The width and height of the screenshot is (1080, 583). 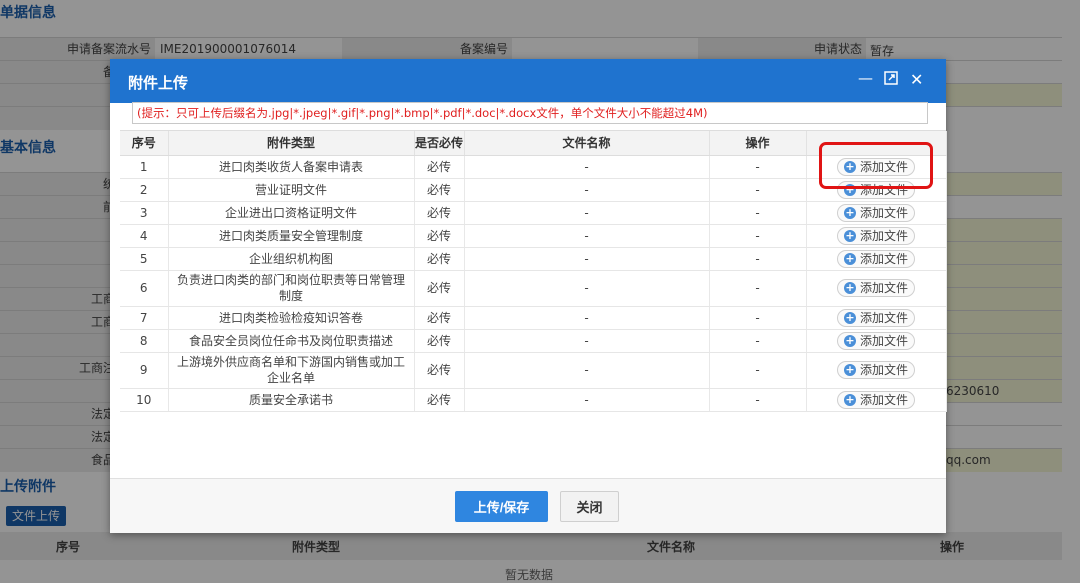 What do you see at coordinates (291, 167) in the screenshot?
I see `cell-type: 进口肉类收货人备案申请表` at bounding box center [291, 167].